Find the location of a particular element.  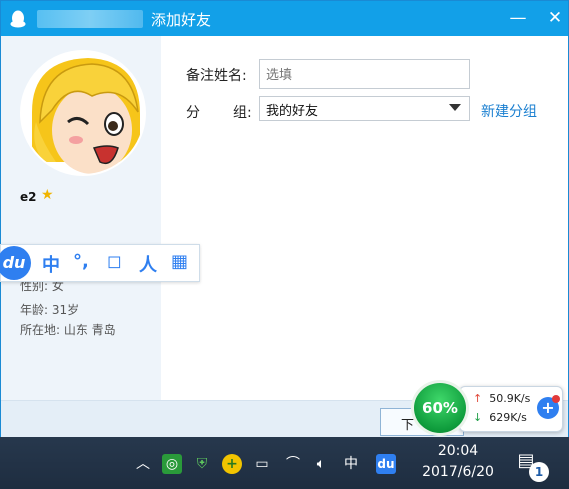

group-select-value: 我的好友 is located at coordinates (292, 111).